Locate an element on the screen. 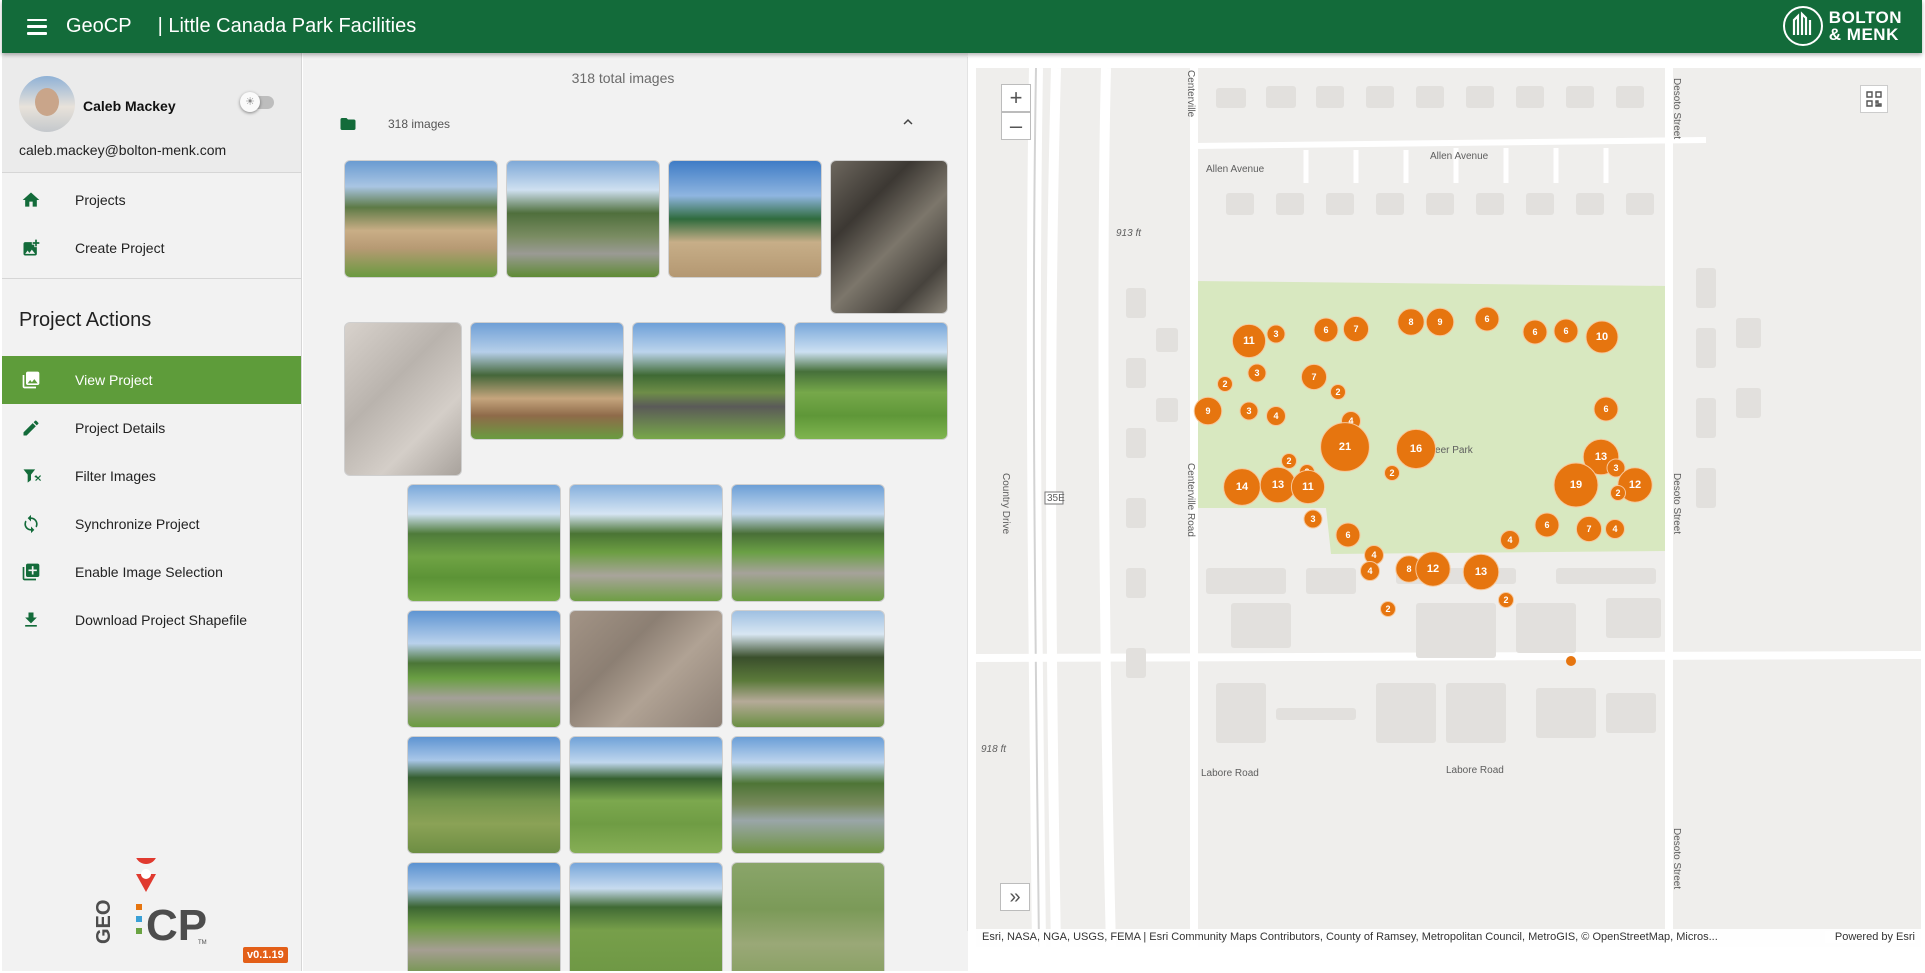  street-label-centerville: Centerville Road is located at coordinates (1190, 500).